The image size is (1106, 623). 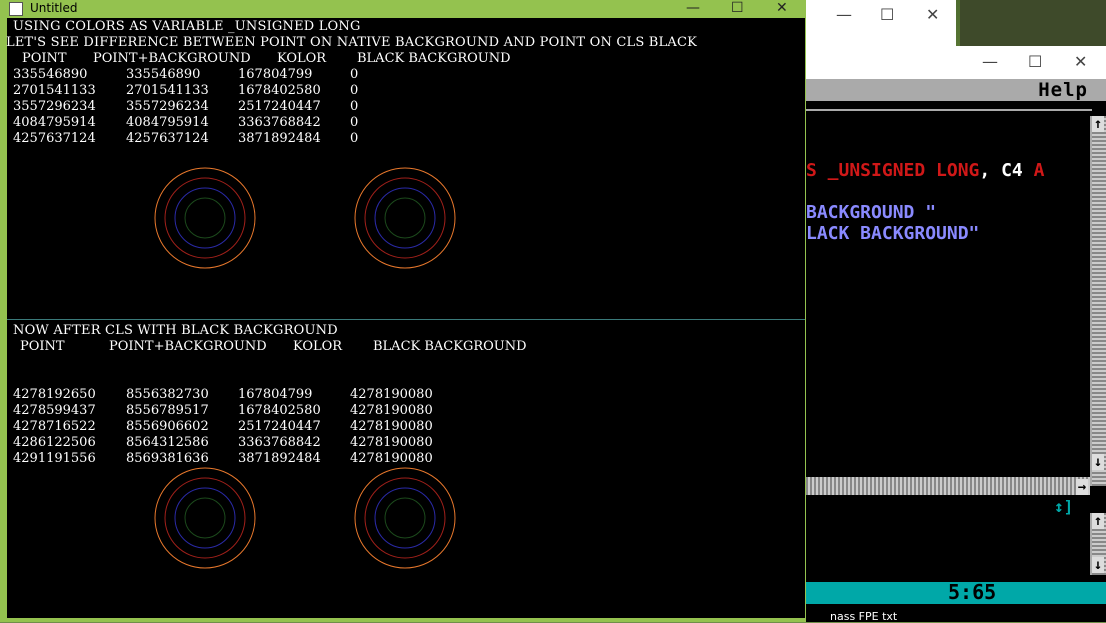 I want to click on code-line-3: LACK BACKGROUND", so click(x=893, y=233).